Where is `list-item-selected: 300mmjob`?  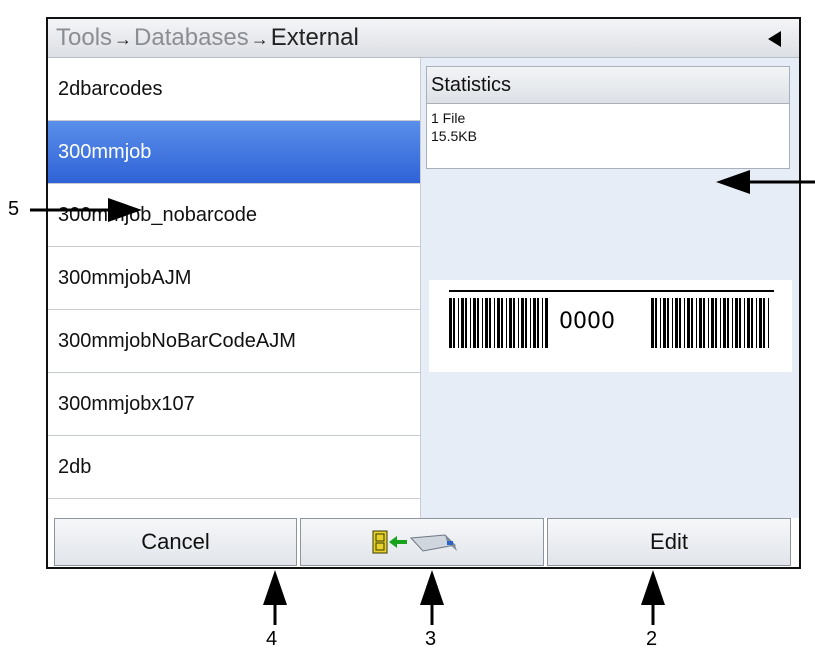 list-item-selected: 300mmjob is located at coordinates (234, 152).